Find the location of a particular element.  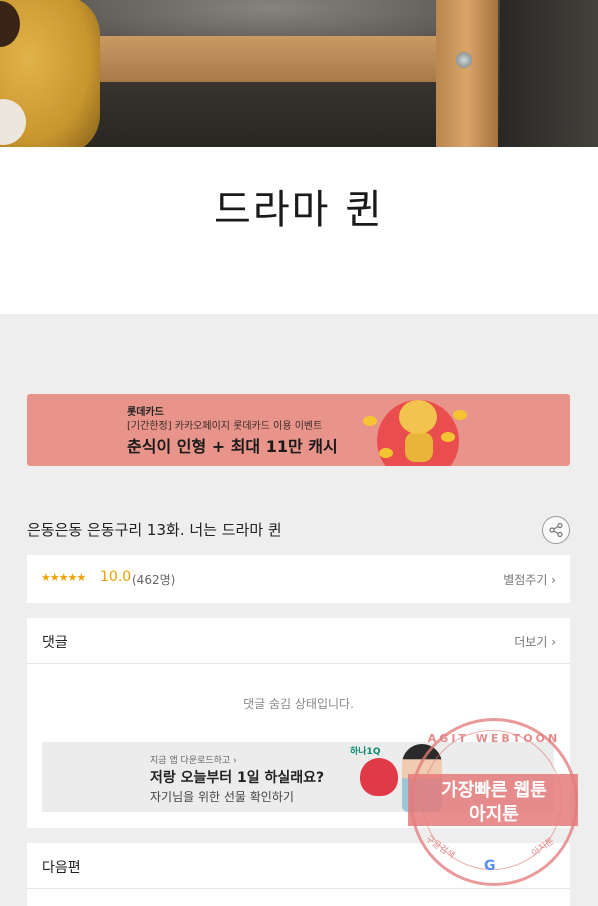

inner-ad-small-text: 지금 앱 다운로드하고 › is located at coordinates (193, 761).